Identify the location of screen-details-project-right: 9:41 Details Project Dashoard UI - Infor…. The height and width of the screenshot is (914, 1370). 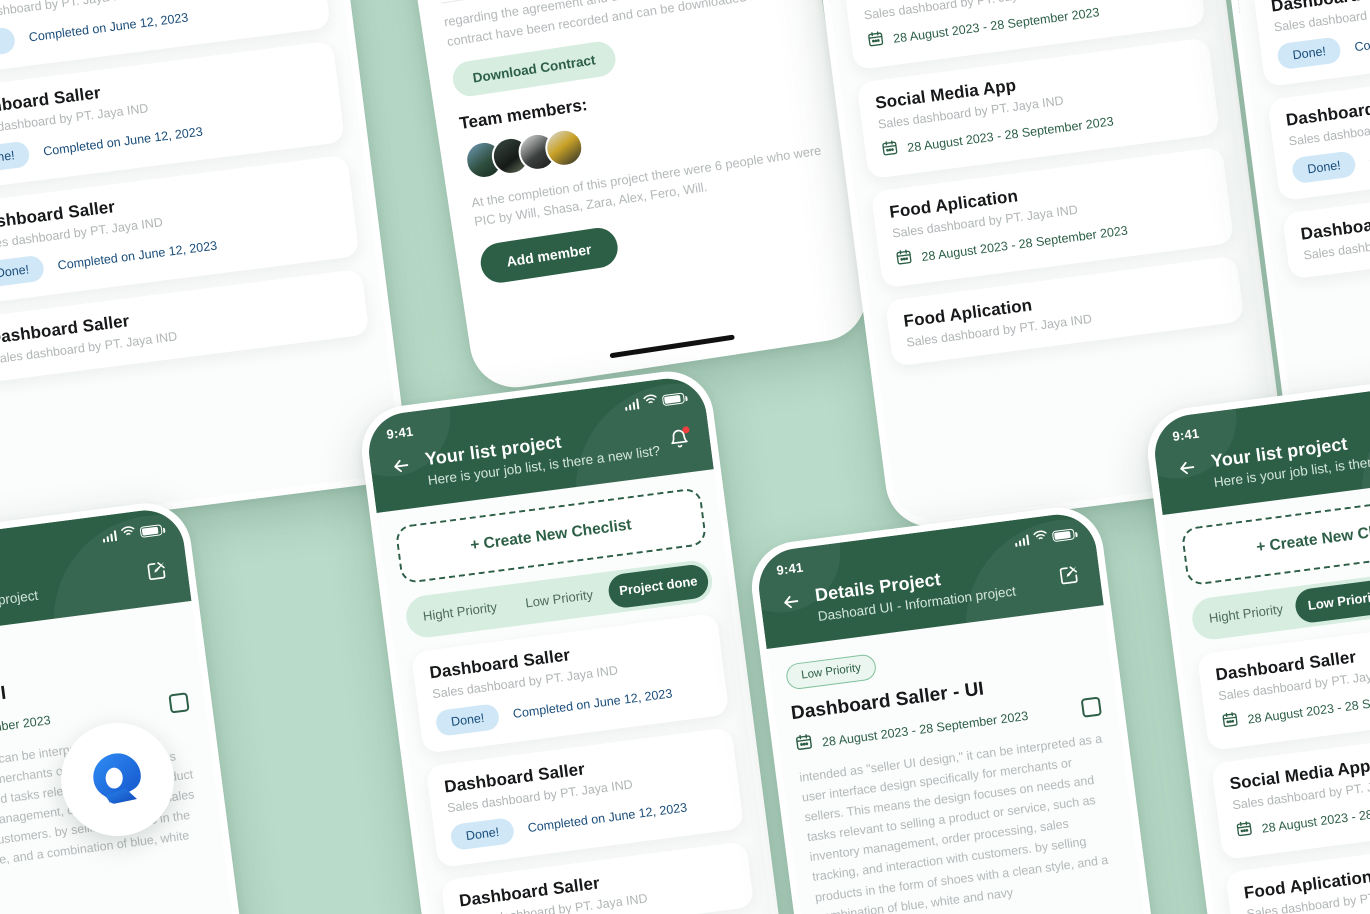
(967, 711).